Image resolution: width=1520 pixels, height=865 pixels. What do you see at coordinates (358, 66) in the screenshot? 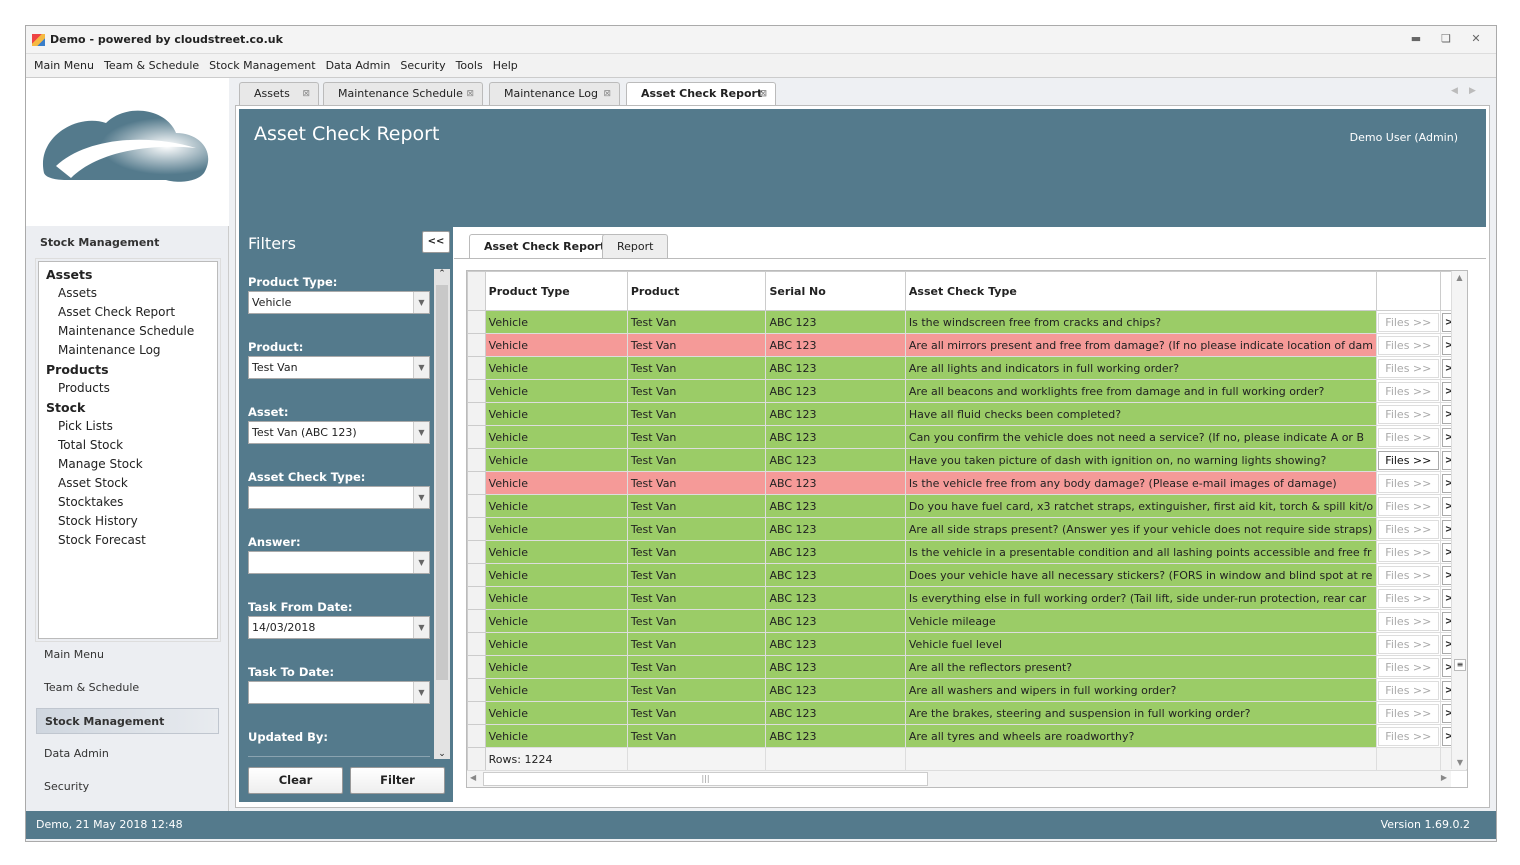
I see `menu-data-admin: Data Admin` at bounding box center [358, 66].